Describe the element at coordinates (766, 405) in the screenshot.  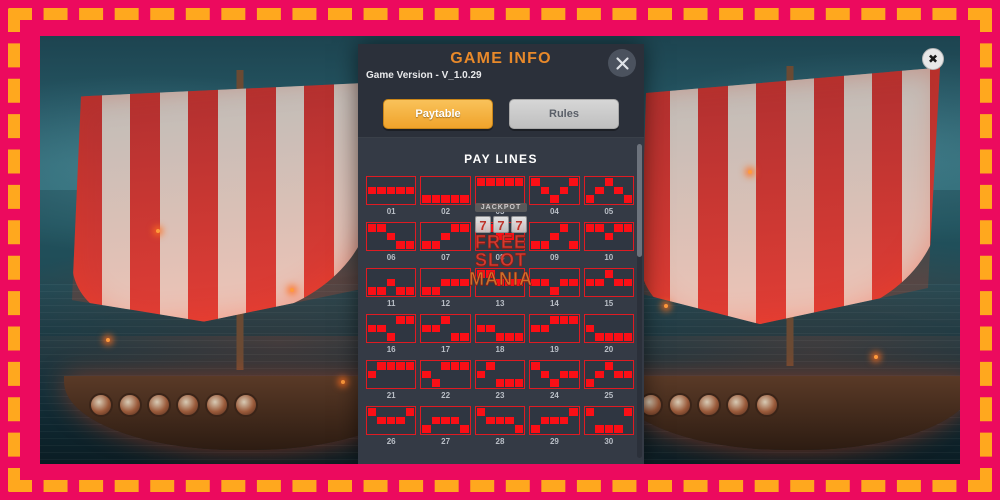
I see `shield-icon` at that location.